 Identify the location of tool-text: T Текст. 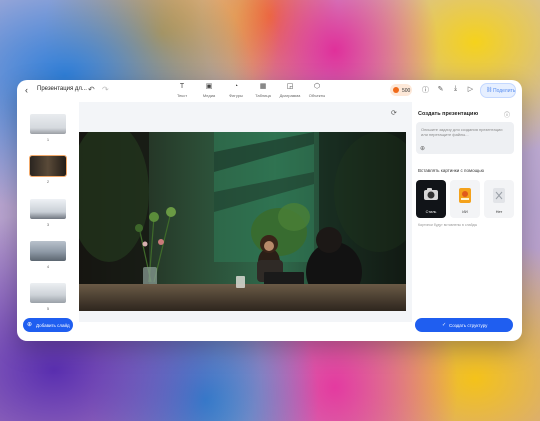
(182, 90).